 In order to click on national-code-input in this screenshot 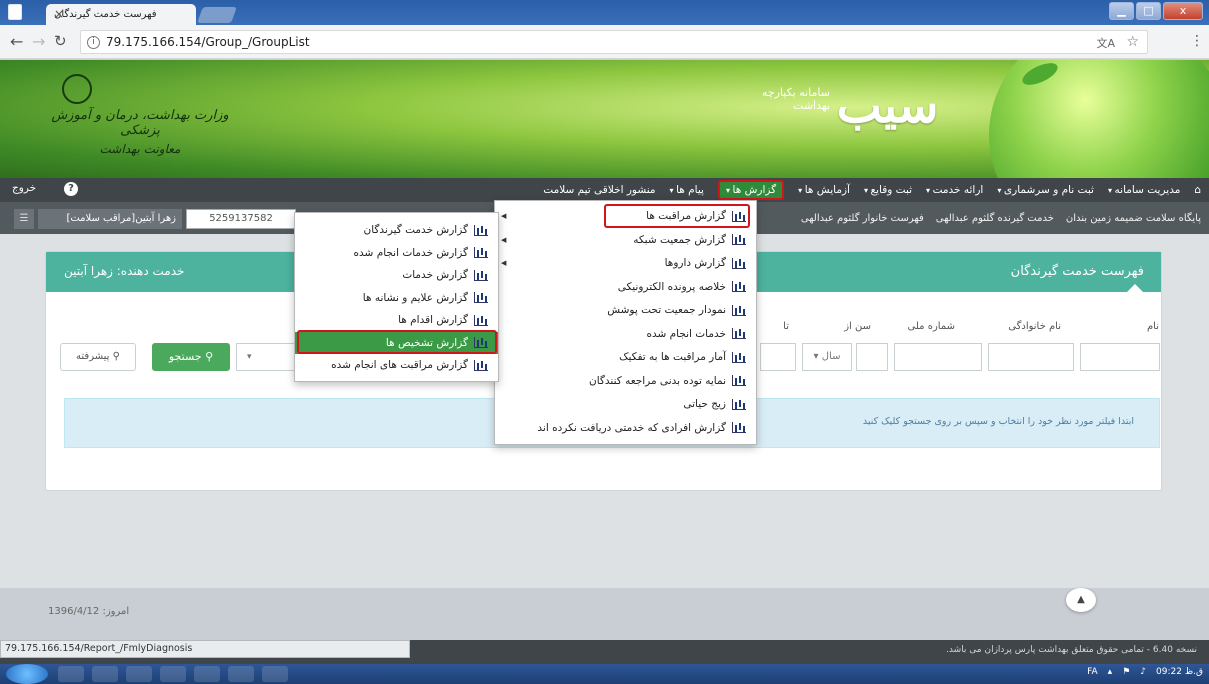, I will do `click(938, 357)`.